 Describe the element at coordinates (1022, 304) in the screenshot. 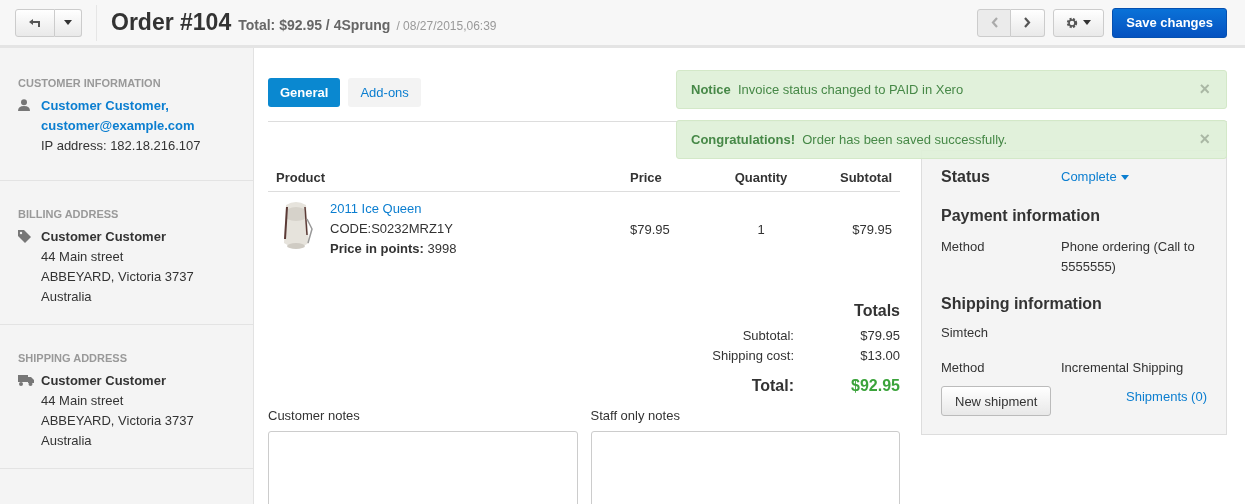

I see `shipping-heading: Shipping information` at that location.